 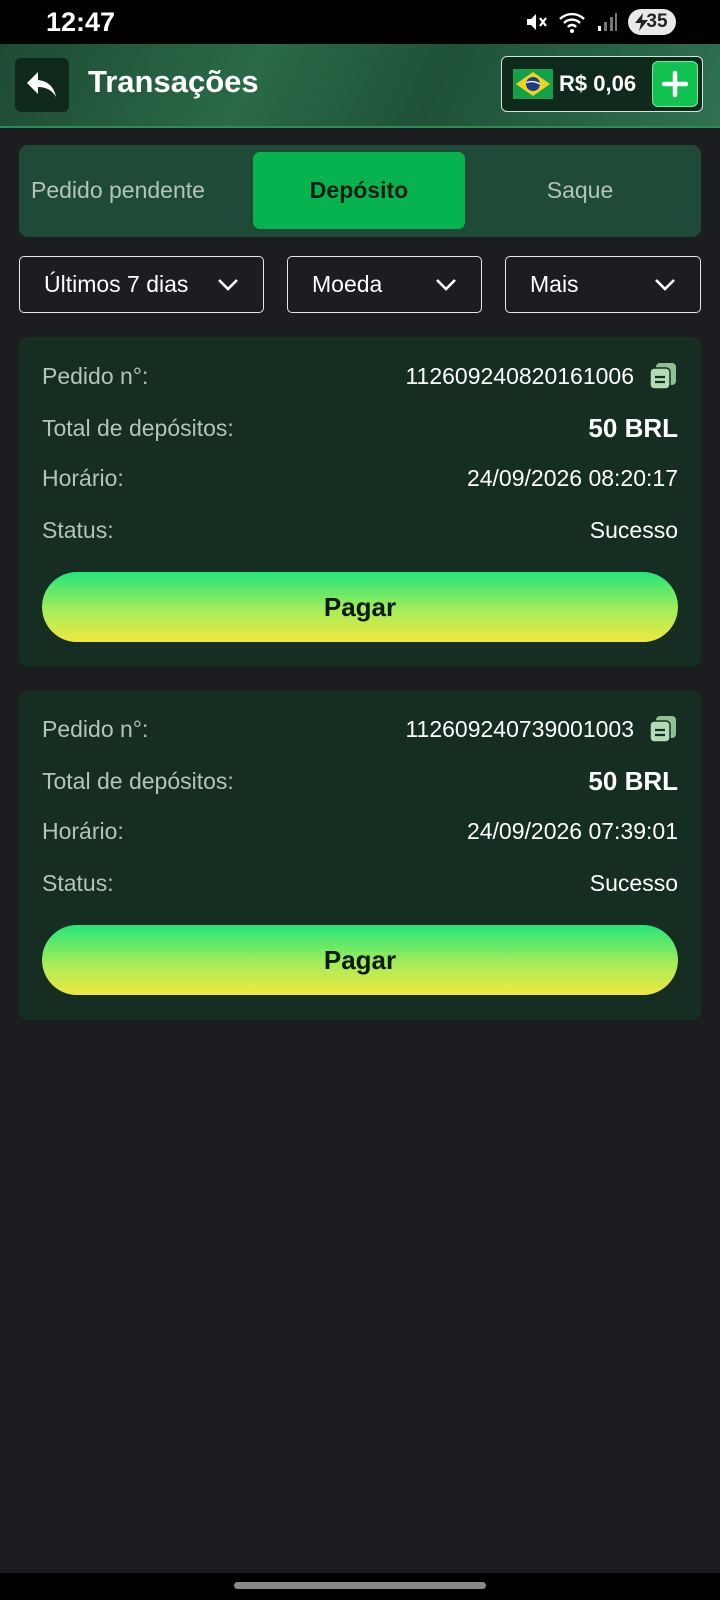 I want to click on order-value-wrap: 112609240739001003, so click(x=541, y=729).